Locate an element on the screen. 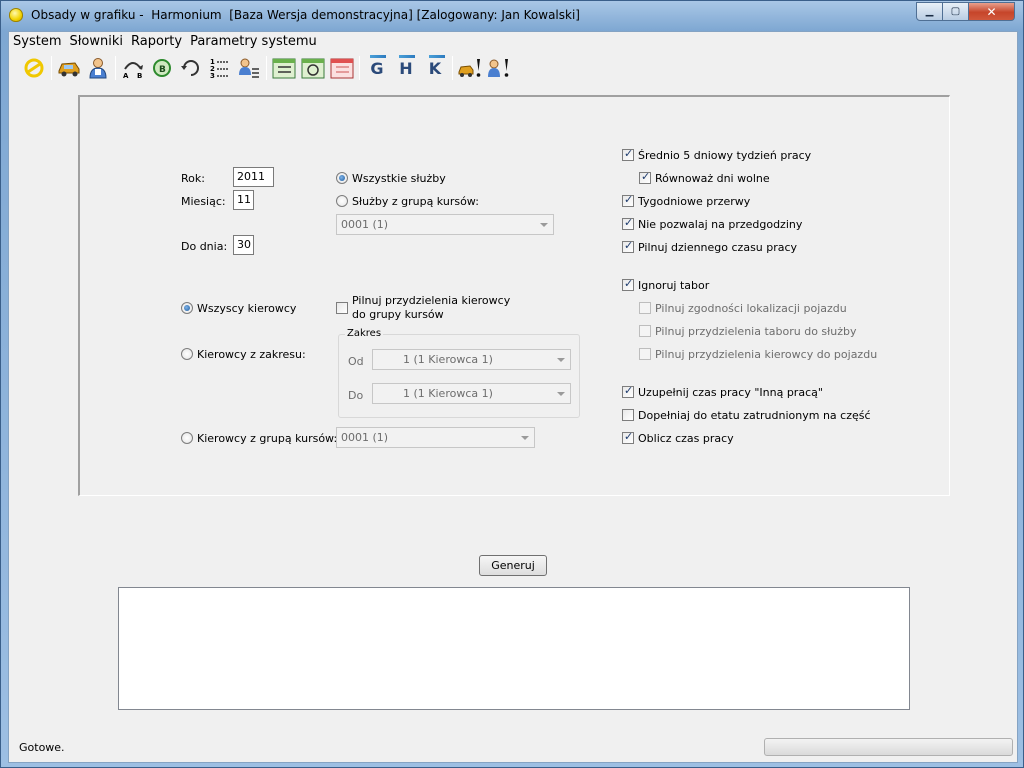 The width and height of the screenshot is (1024, 768). person-list-icon is located at coordinates (249, 68).